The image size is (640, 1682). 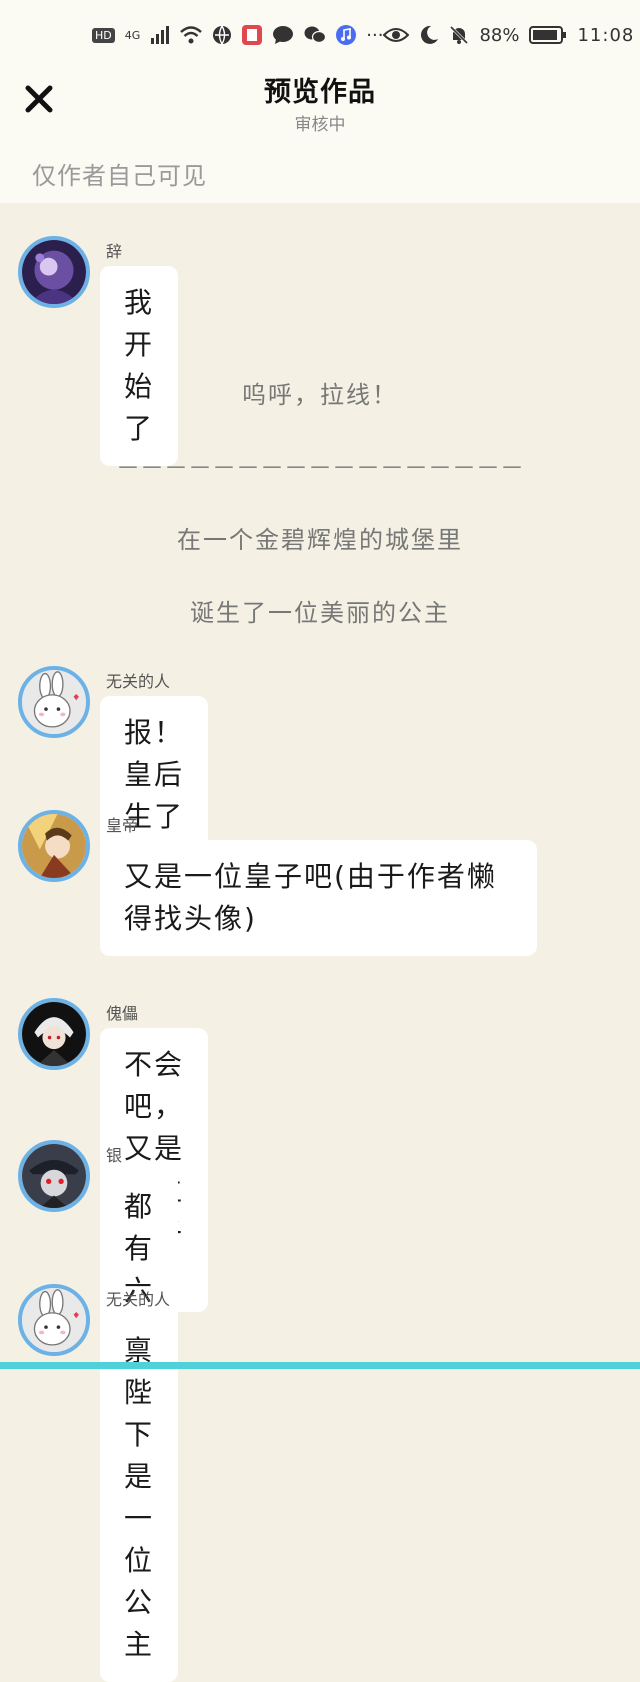 What do you see at coordinates (320, 136) in the screenshot?
I see `header: 预览作品 审核中 仅作者自己可见` at bounding box center [320, 136].